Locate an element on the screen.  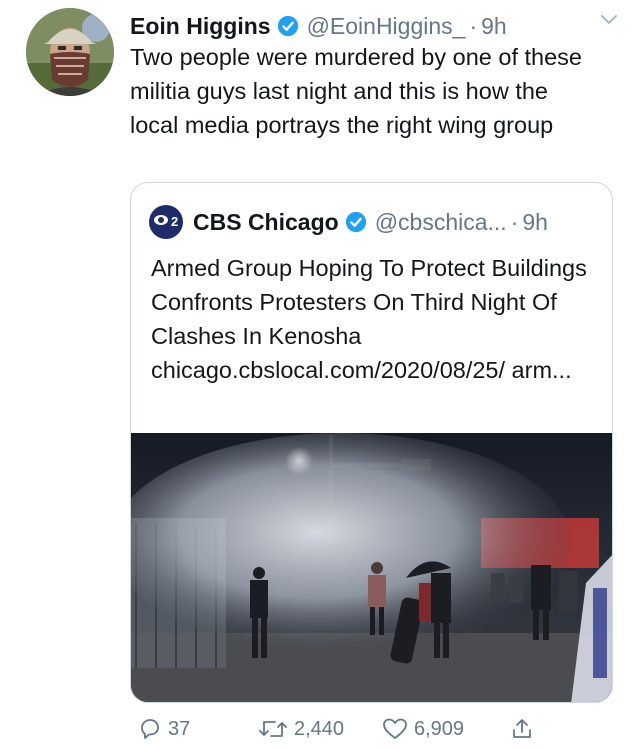
reply-icon is located at coordinates (150, 729).